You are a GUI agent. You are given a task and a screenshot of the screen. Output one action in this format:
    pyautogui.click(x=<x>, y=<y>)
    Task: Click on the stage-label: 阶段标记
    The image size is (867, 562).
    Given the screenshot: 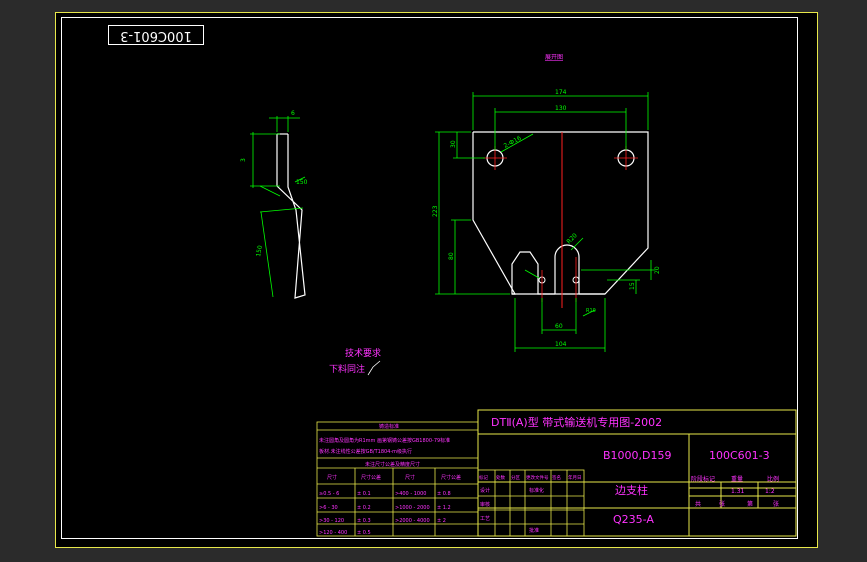 What is the action you would take?
    pyautogui.click(x=703, y=479)
    